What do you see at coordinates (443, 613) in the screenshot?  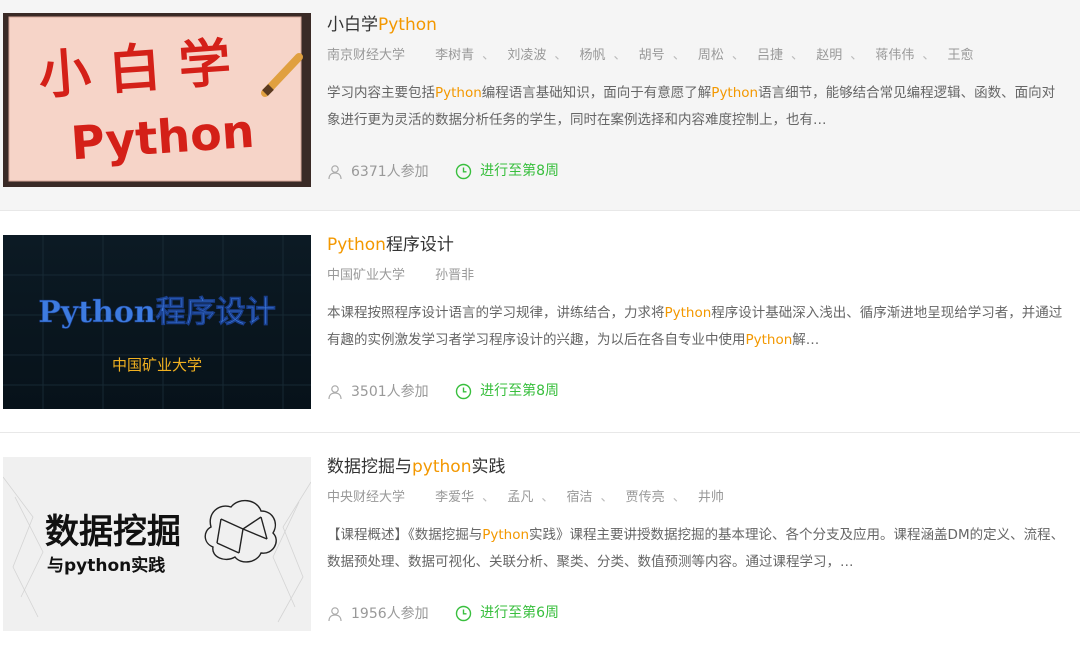 I see `course-stats: 1956人参加 进行至第6周` at bounding box center [443, 613].